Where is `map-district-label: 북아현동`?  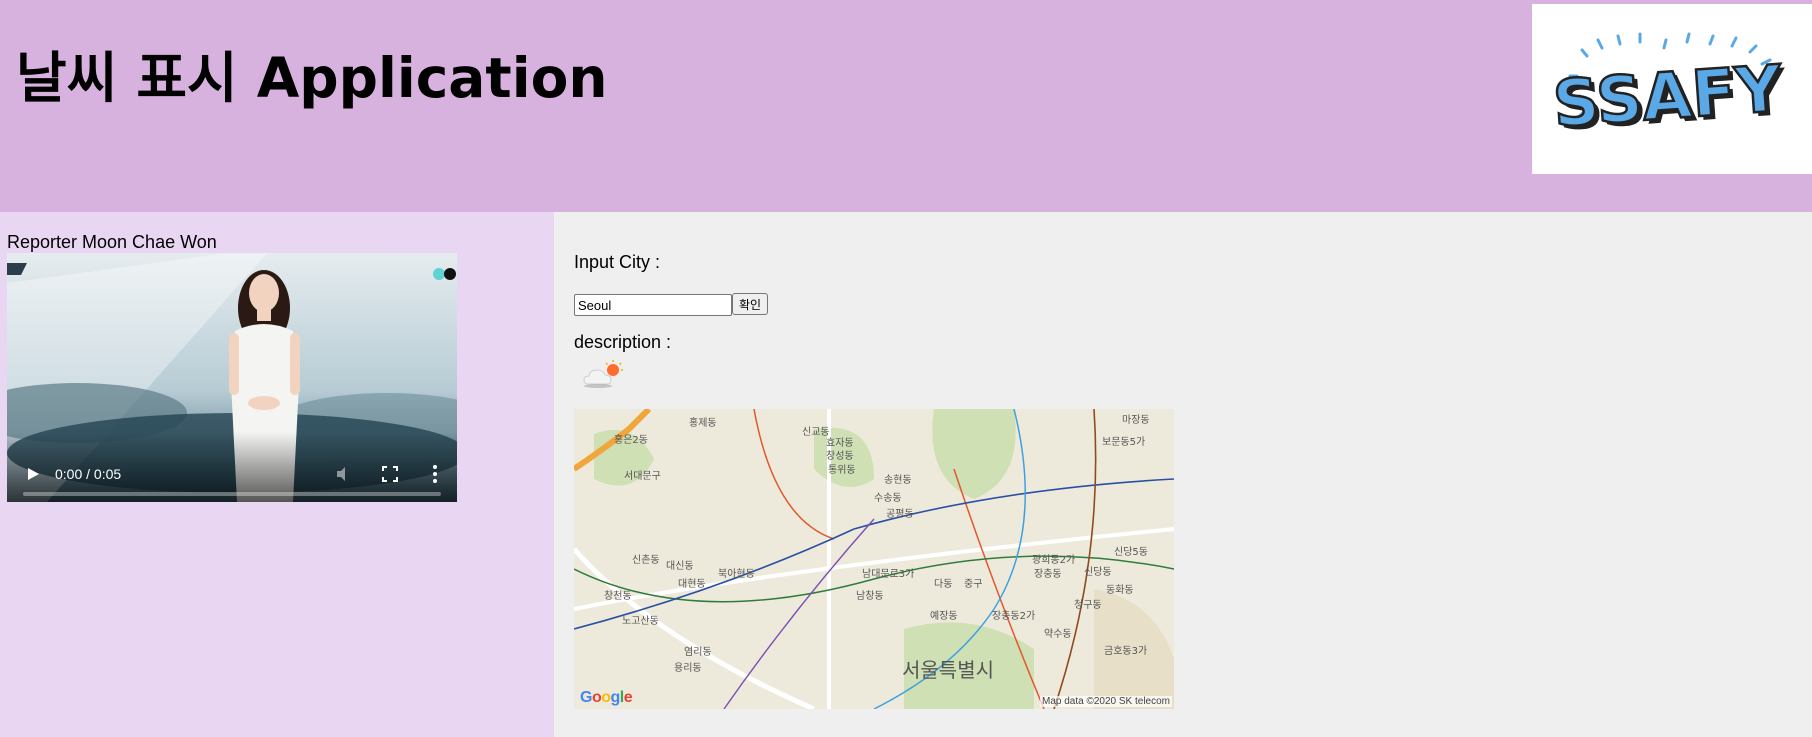
map-district-label: 북아현동 is located at coordinates (736, 574).